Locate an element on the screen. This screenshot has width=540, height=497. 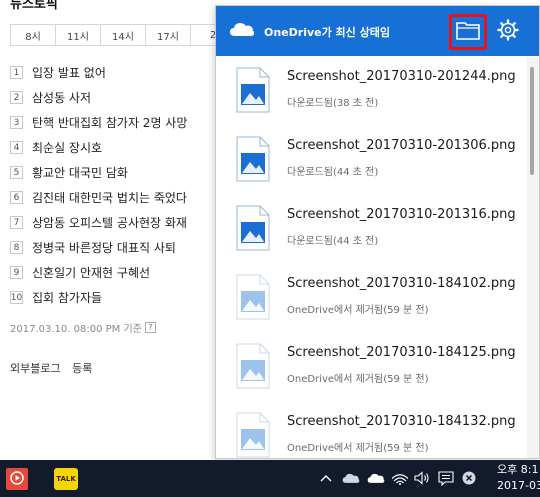
rank-number: 8 is located at coordinates (16, 247).